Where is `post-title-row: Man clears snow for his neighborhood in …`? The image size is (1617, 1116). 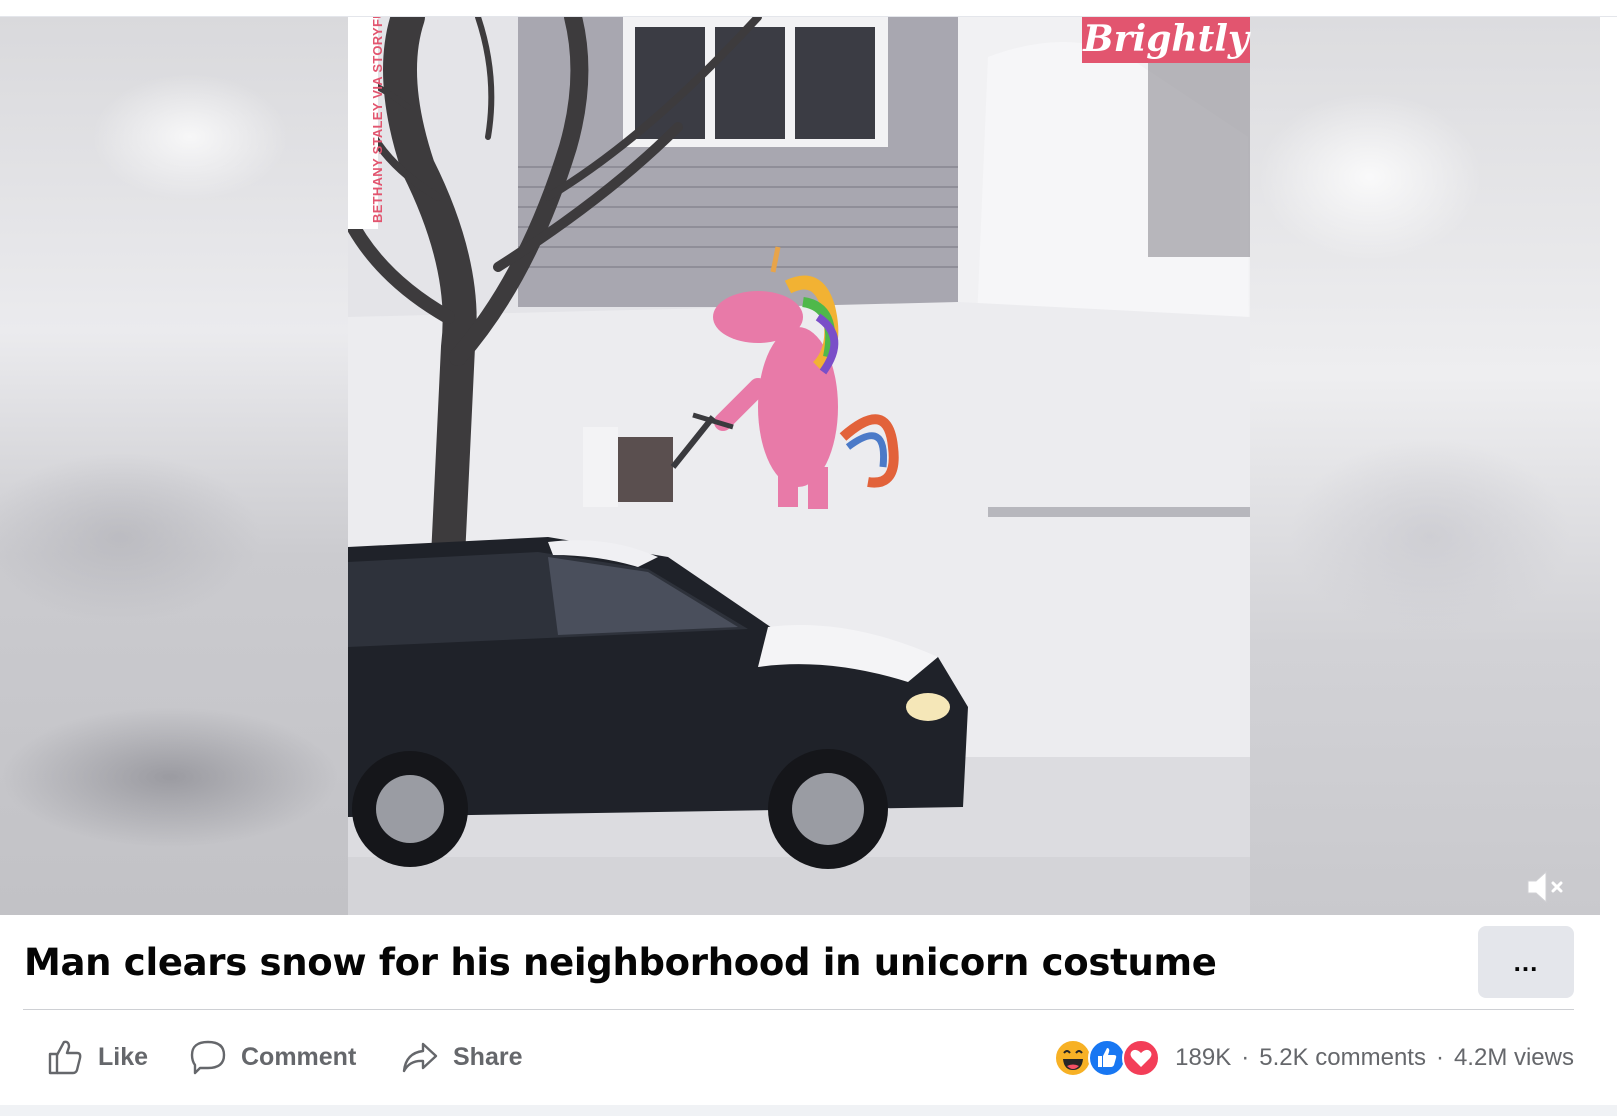
post-title-row: Man clears snow for his neighborhood in … is located at coordinates (808, 962).